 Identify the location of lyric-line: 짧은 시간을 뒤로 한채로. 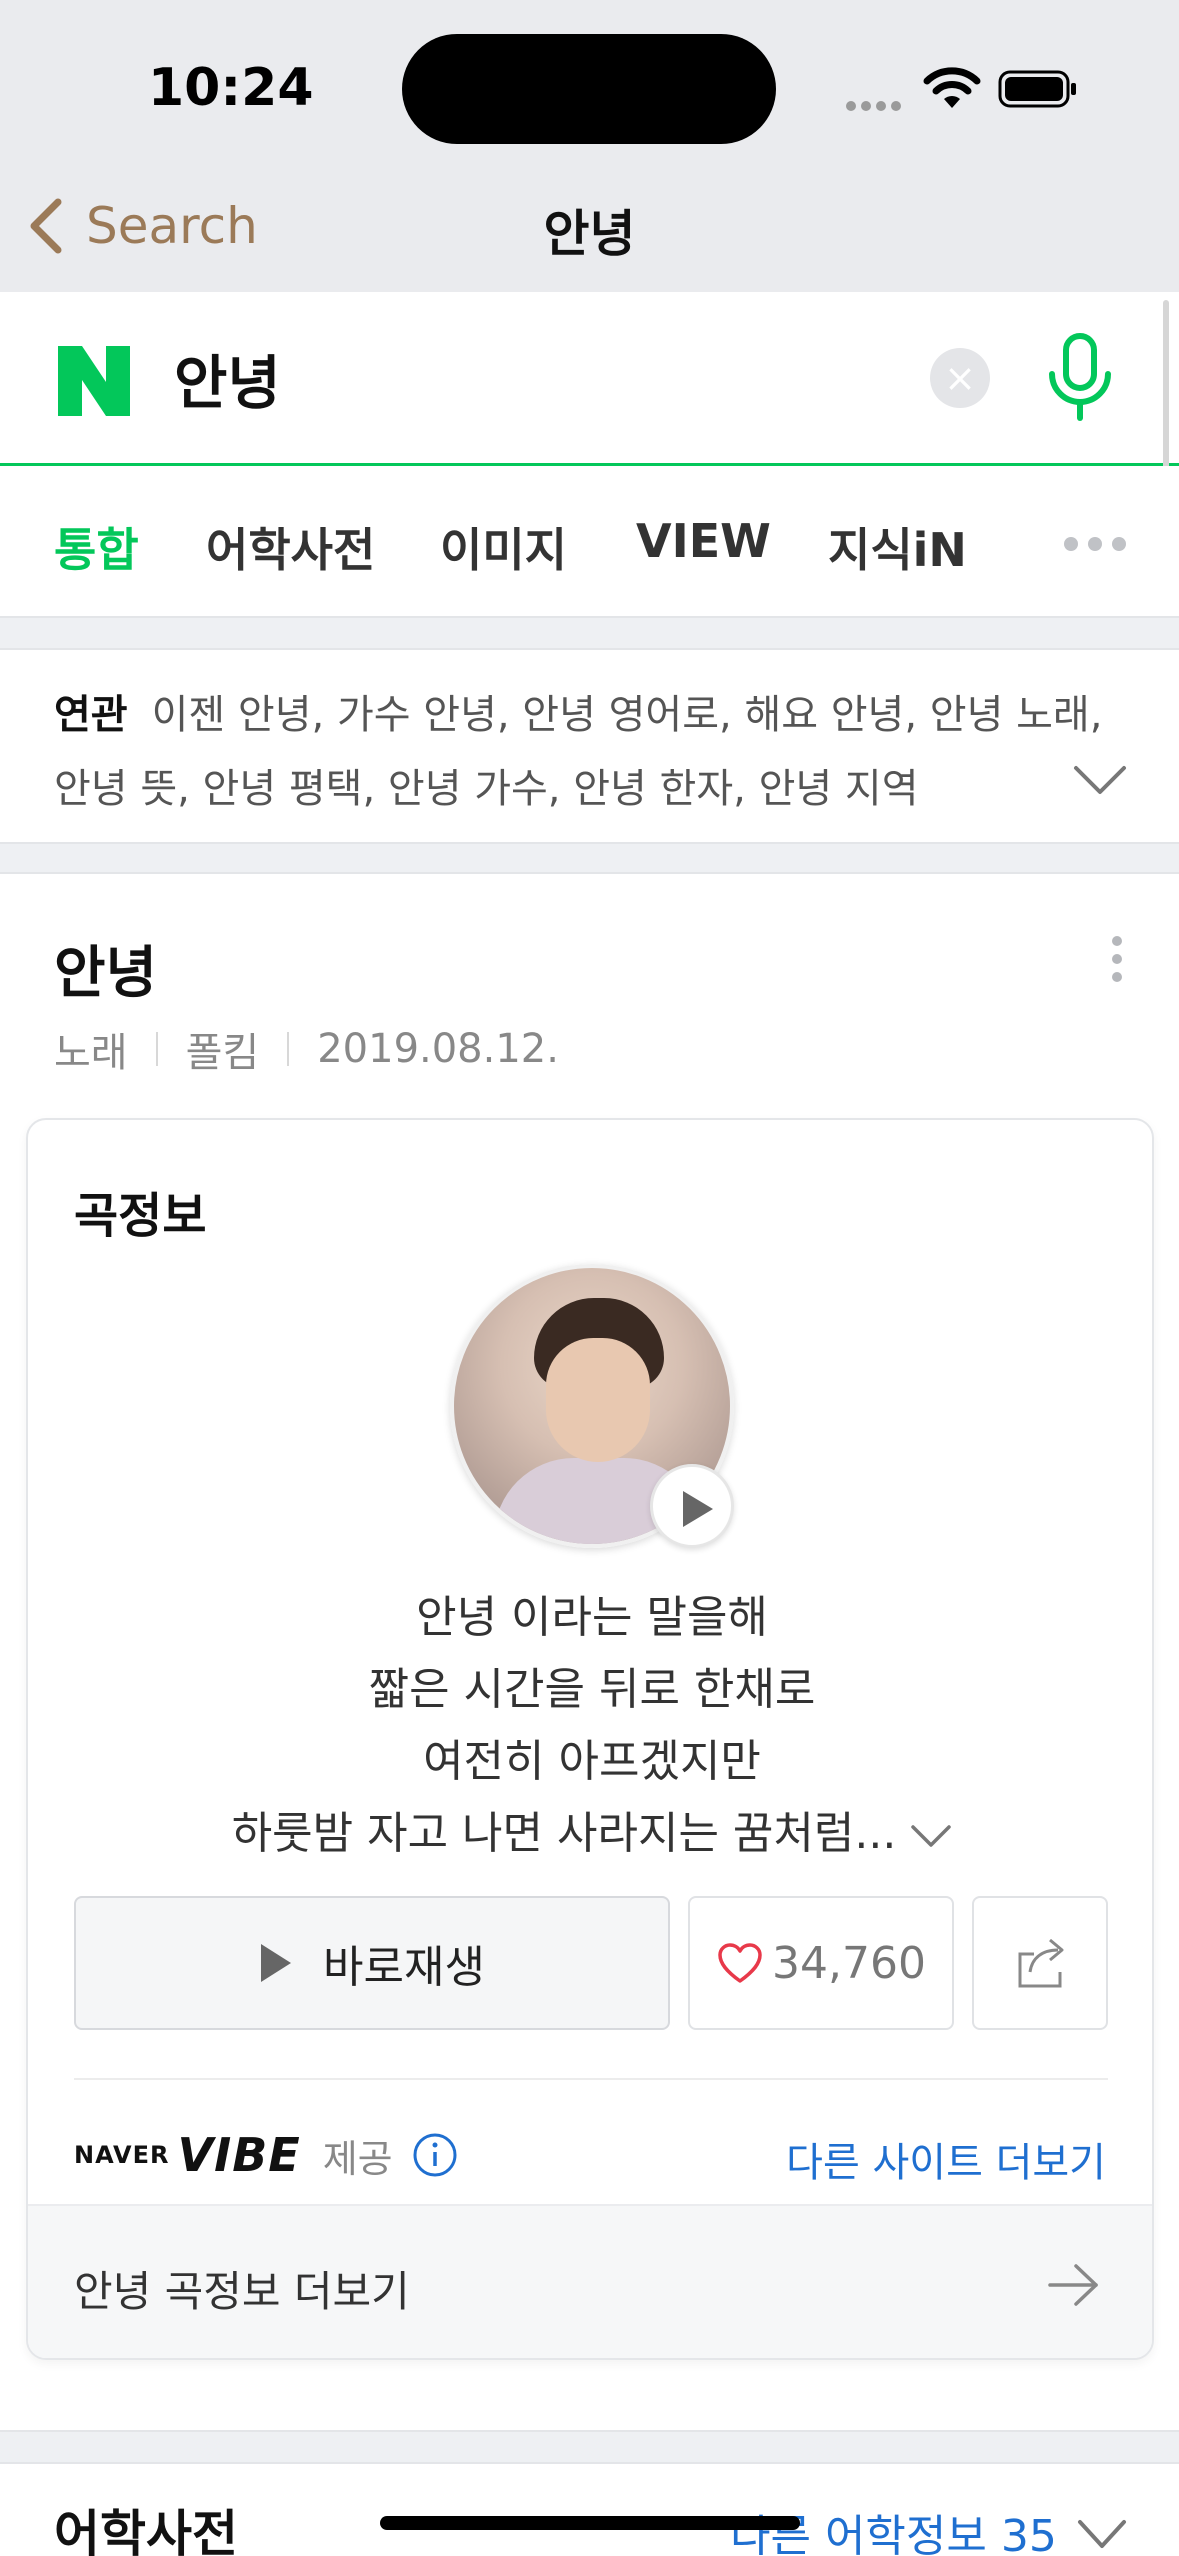
(592, 1689).